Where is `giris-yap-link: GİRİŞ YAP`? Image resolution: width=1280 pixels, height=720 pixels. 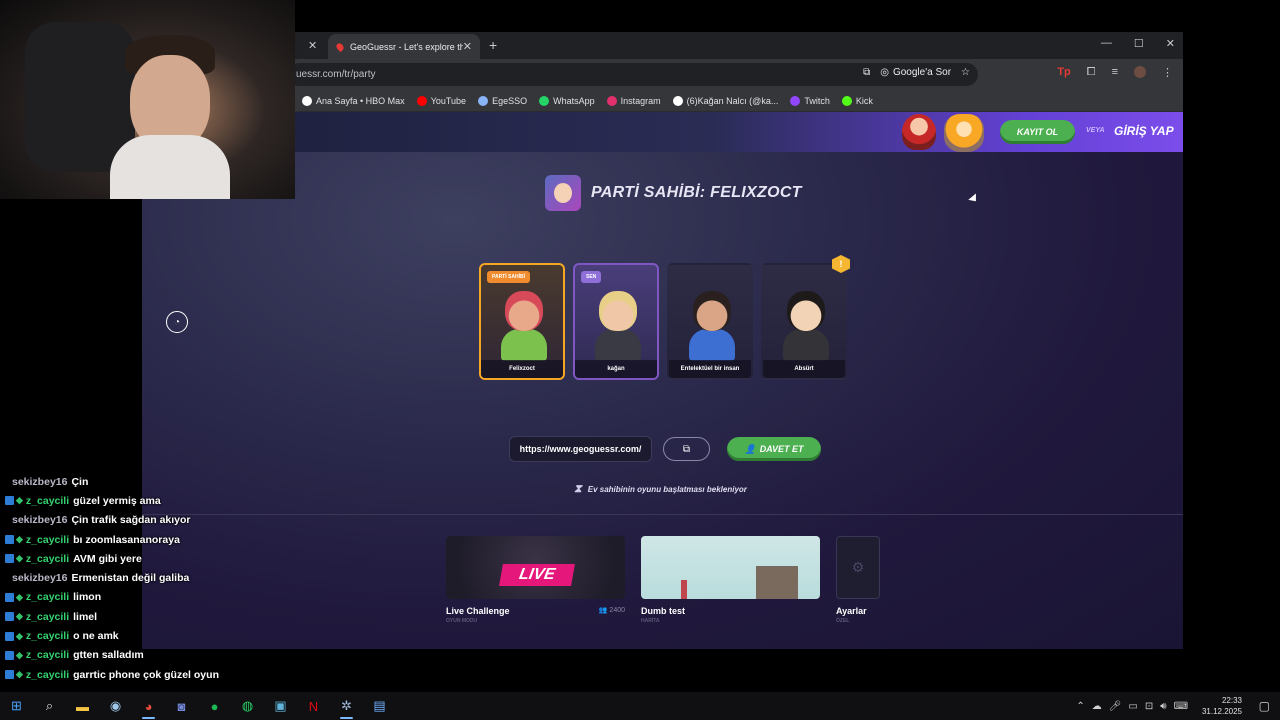 giris-yap-link: GİRİŞ YAP is located at coordinates (1144, 131).